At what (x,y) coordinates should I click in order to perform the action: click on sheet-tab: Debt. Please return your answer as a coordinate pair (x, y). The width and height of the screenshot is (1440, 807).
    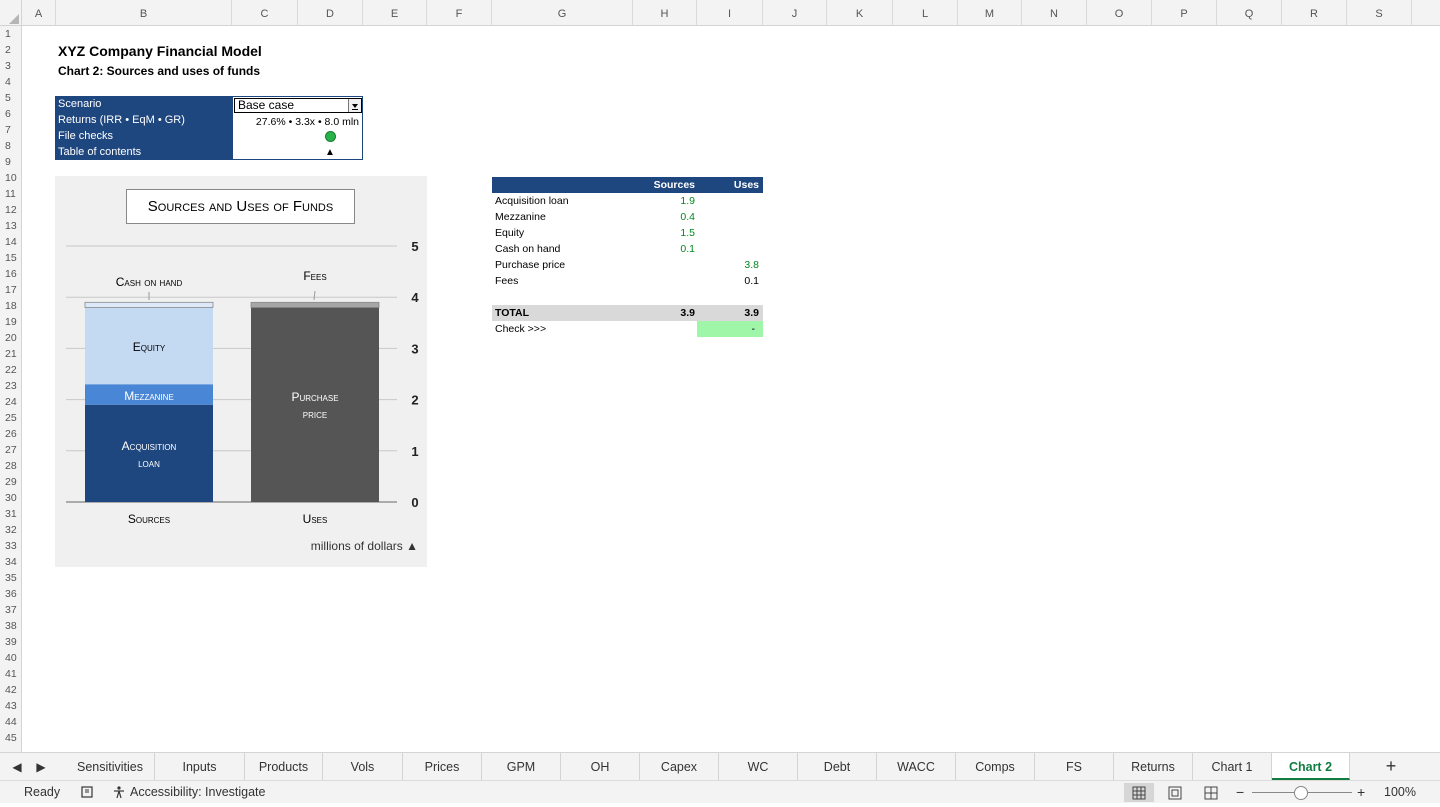
    Looking at the image, I should click on (837, 766).